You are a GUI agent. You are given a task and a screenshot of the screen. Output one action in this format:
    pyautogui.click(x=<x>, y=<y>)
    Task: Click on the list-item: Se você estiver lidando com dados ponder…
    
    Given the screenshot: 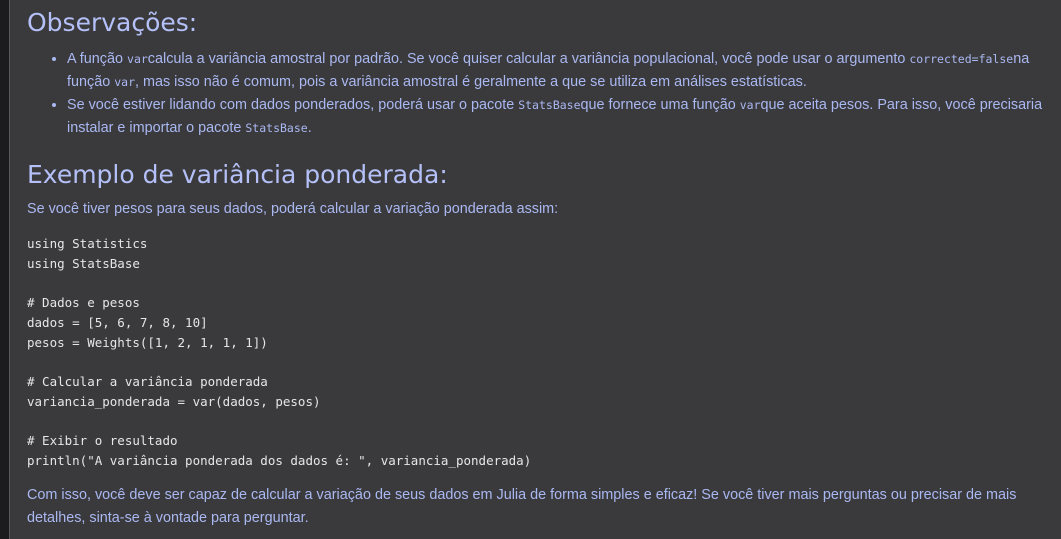 What is the action you would take?
    pyautogui.click(x=555, y=117)
    